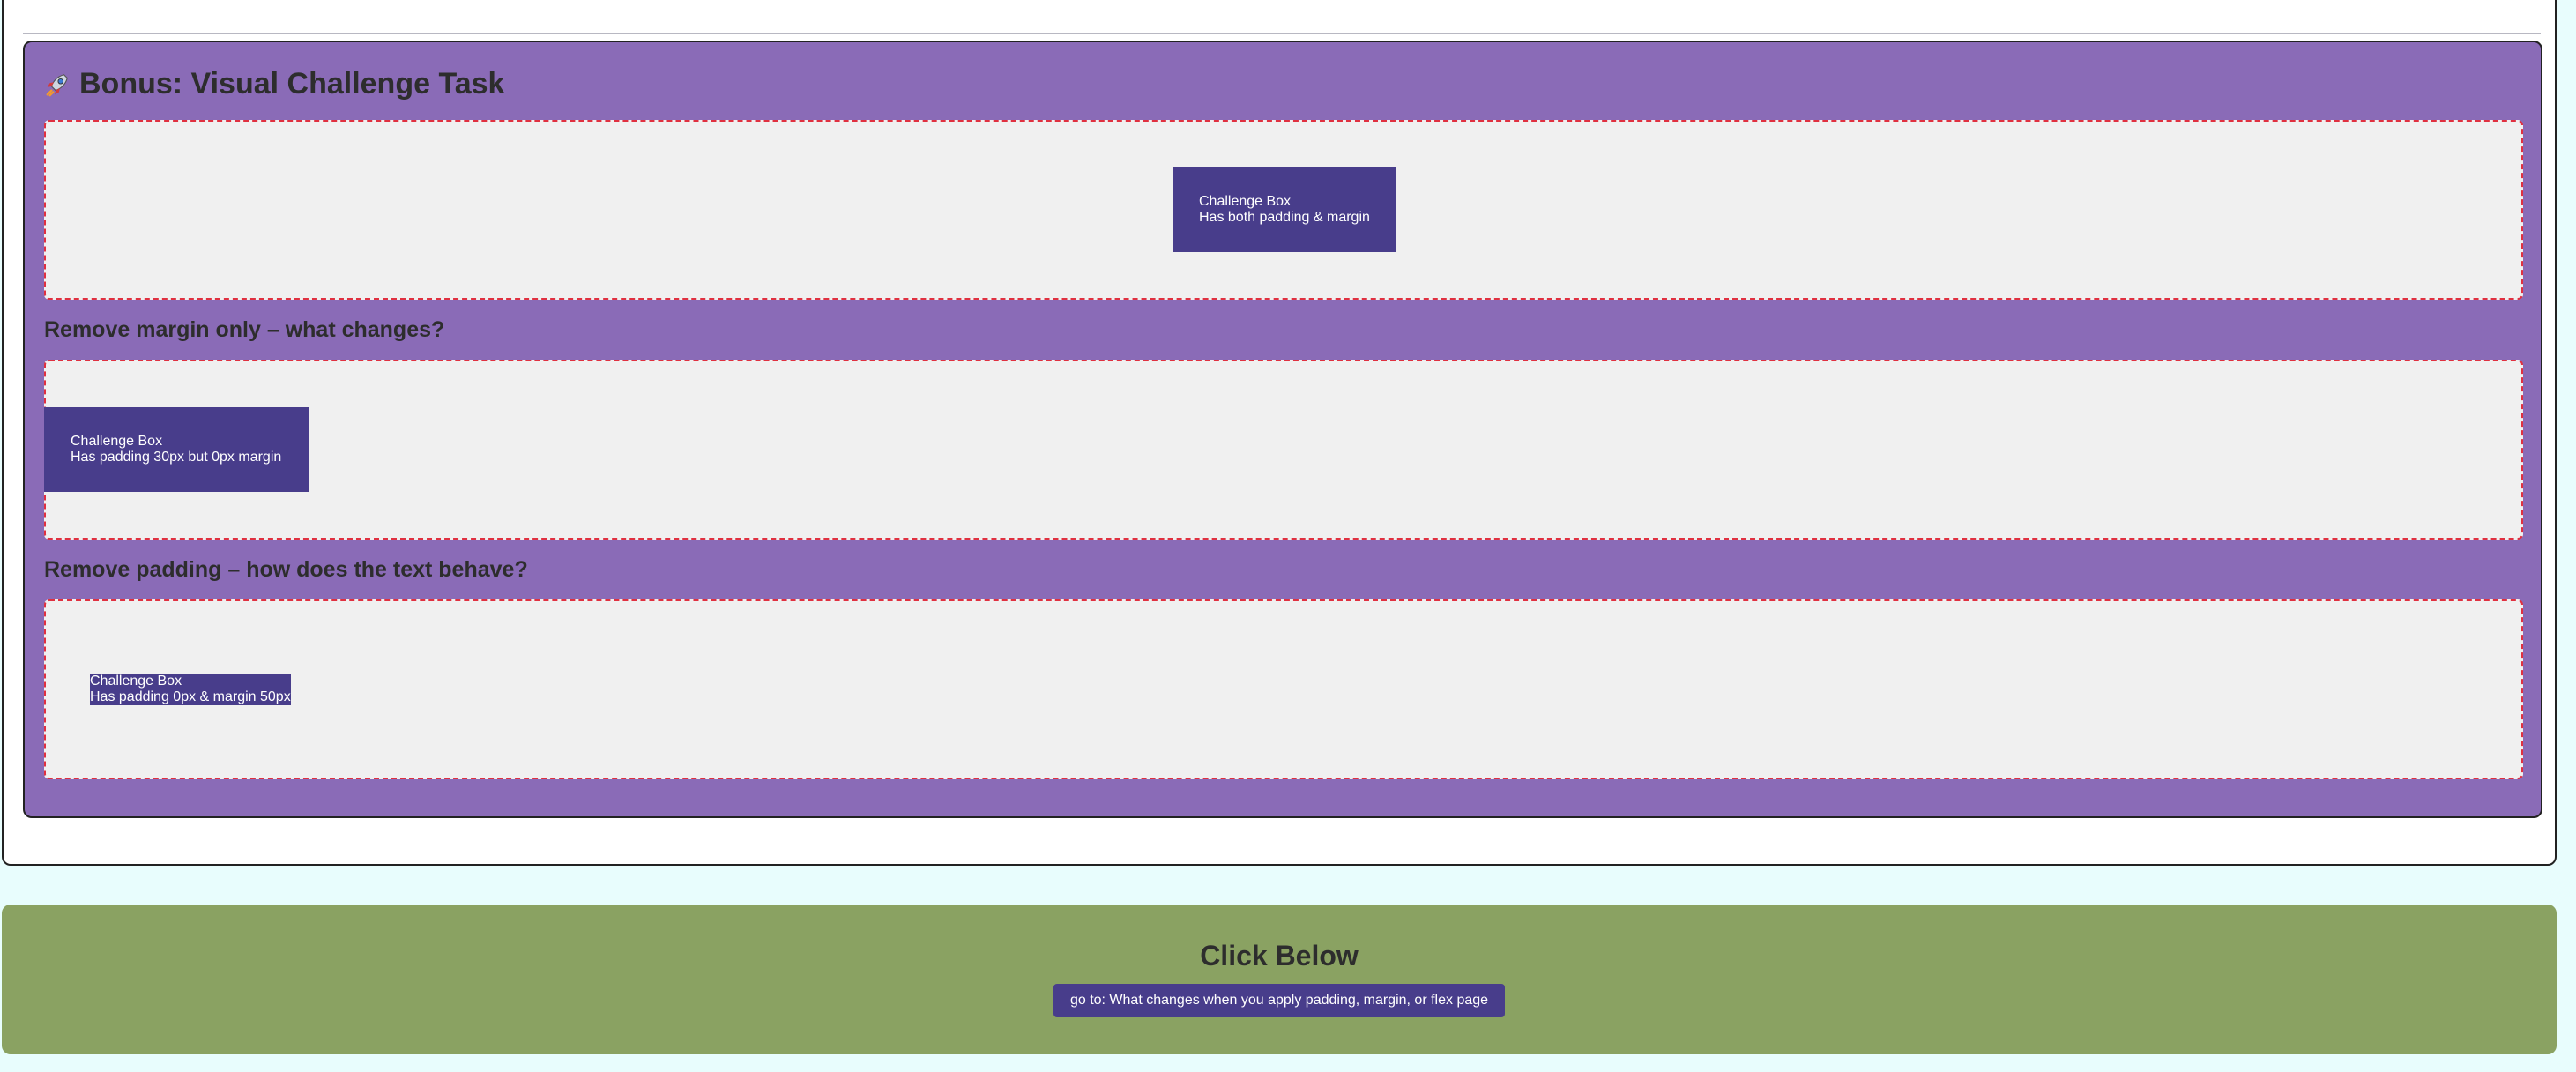 The height and width of the screenshot is (1072, 2576). What do you see at coordinates (1285, 217) in the screenshot?
I see `challenge-box-desc: Has both padding & margin` at bounding box center [1285, 217].